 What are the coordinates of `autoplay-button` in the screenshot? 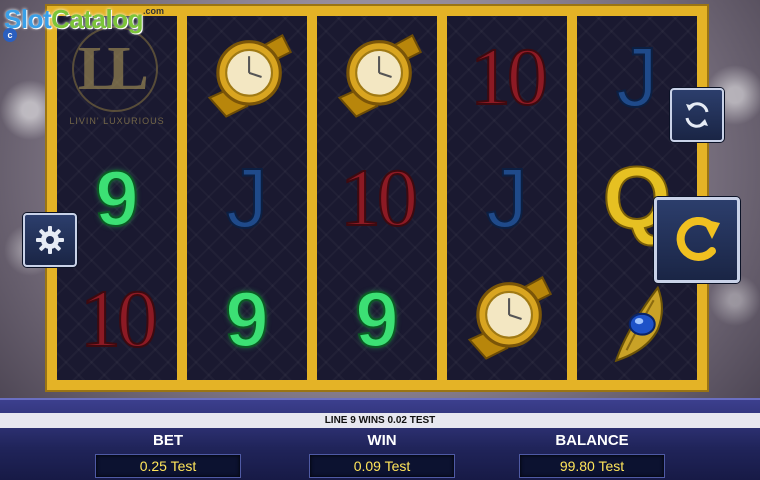 It's located at (697, 115).